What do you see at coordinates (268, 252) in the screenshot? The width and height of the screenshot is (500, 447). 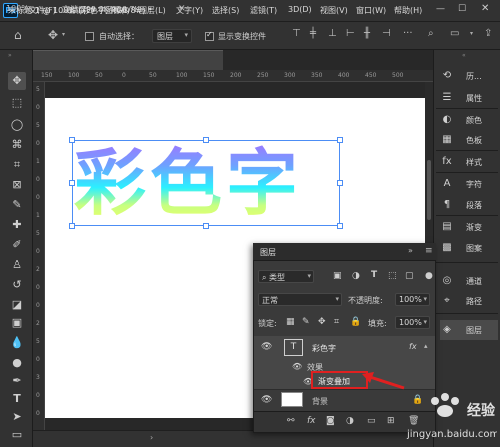 I see `layers-panel-title: 图层` at bounding box center [268, 252].